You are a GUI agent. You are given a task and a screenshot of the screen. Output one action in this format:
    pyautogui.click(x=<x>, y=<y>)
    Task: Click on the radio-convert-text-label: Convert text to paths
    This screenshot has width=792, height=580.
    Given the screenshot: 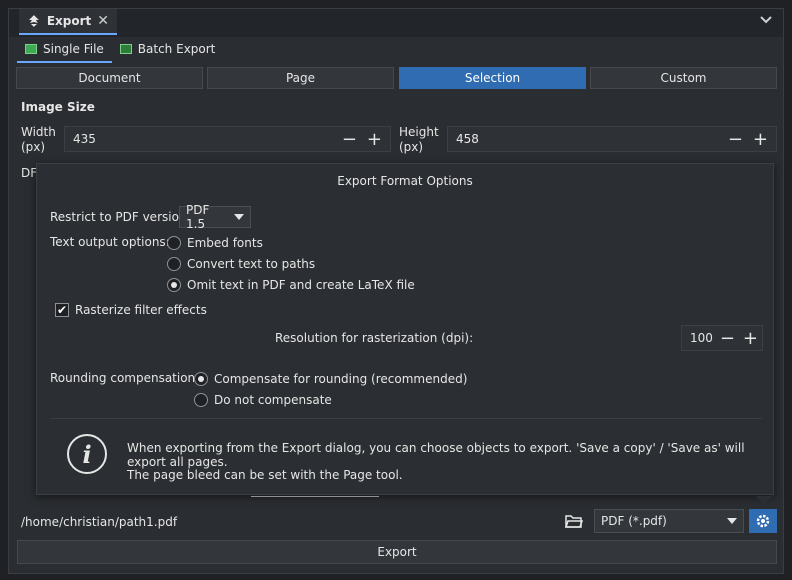 What is the action you would take?
    pyautogui.click(x=251, y=264)
    